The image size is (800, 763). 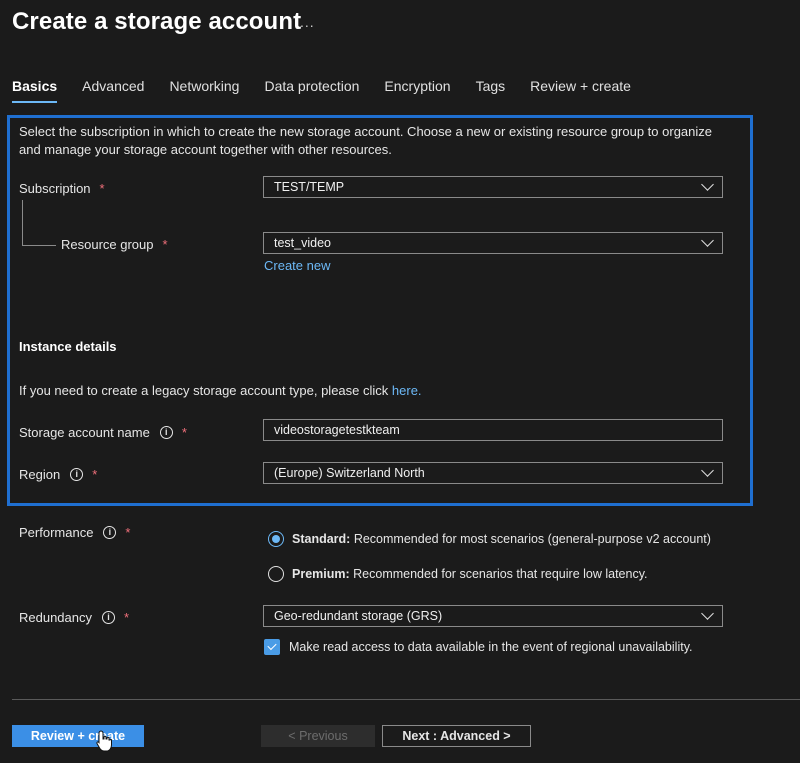 I want to click on region-label: Region i *, so click(x=58, y=474).